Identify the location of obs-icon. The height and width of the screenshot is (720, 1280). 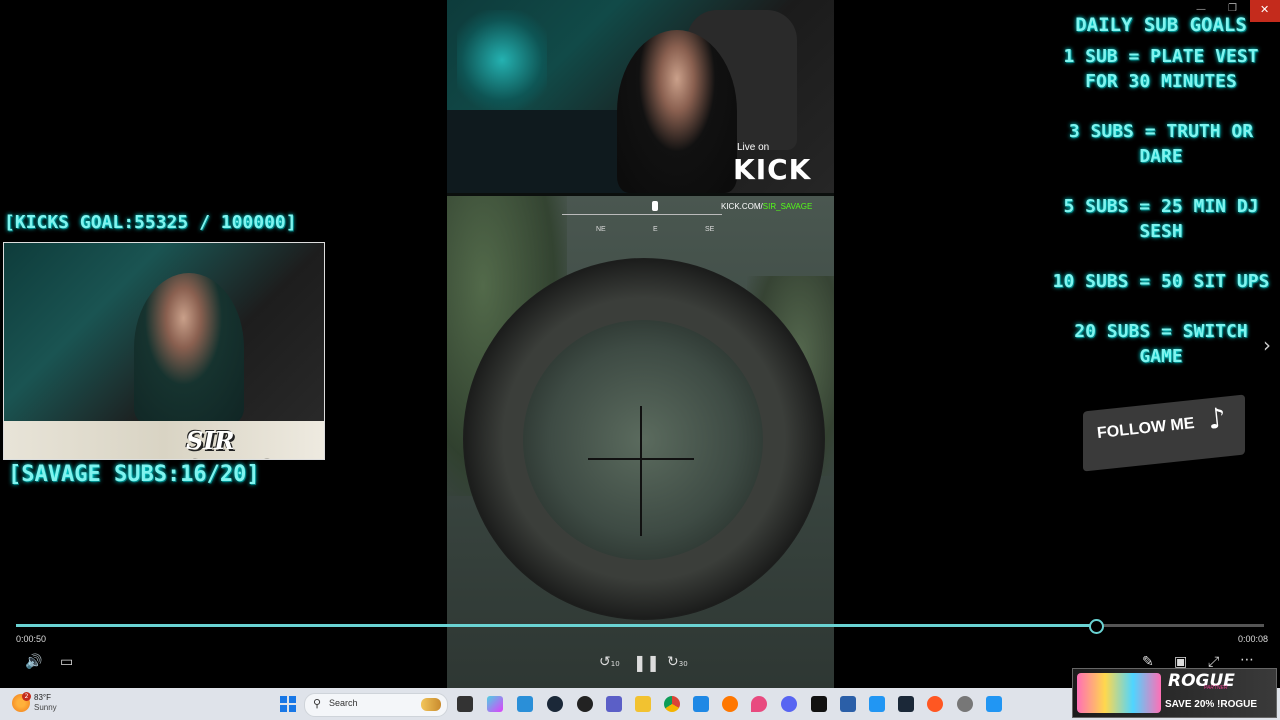
(585, 704).